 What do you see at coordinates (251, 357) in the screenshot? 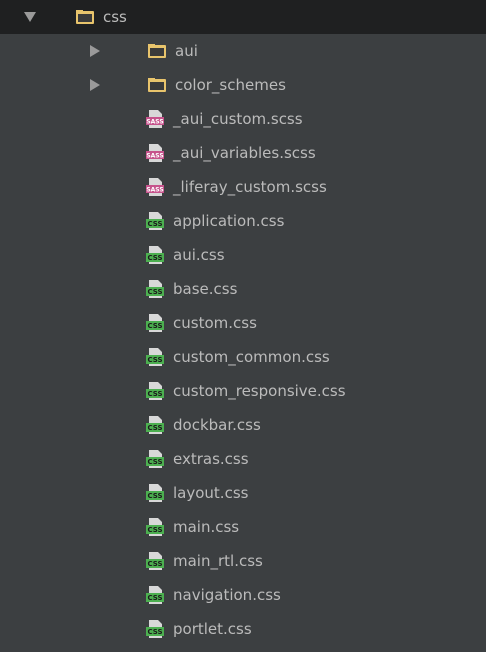
I see `file-label: custom_common.css` at bounding box center [251, 357].